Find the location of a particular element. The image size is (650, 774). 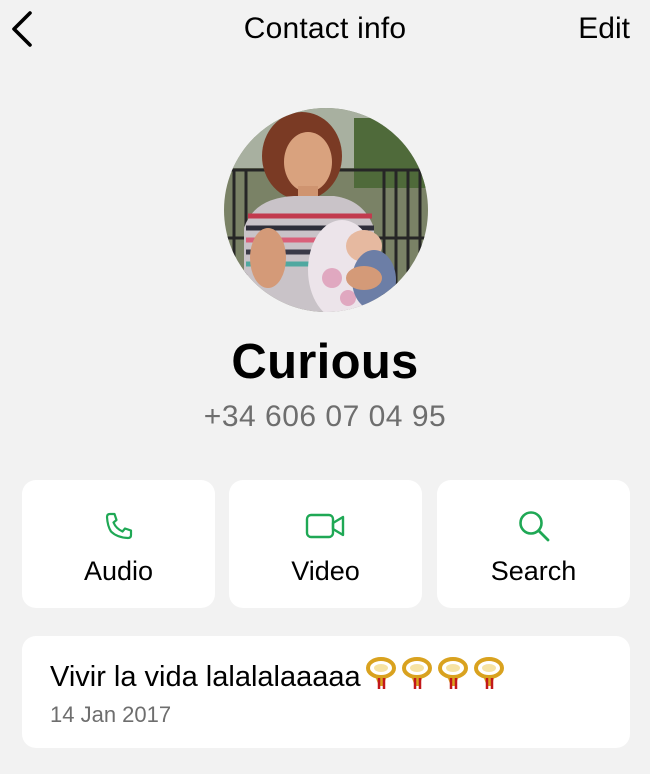

about-status: Vivir la vida lalalalaaaaa is located at coordinates (277, 677).